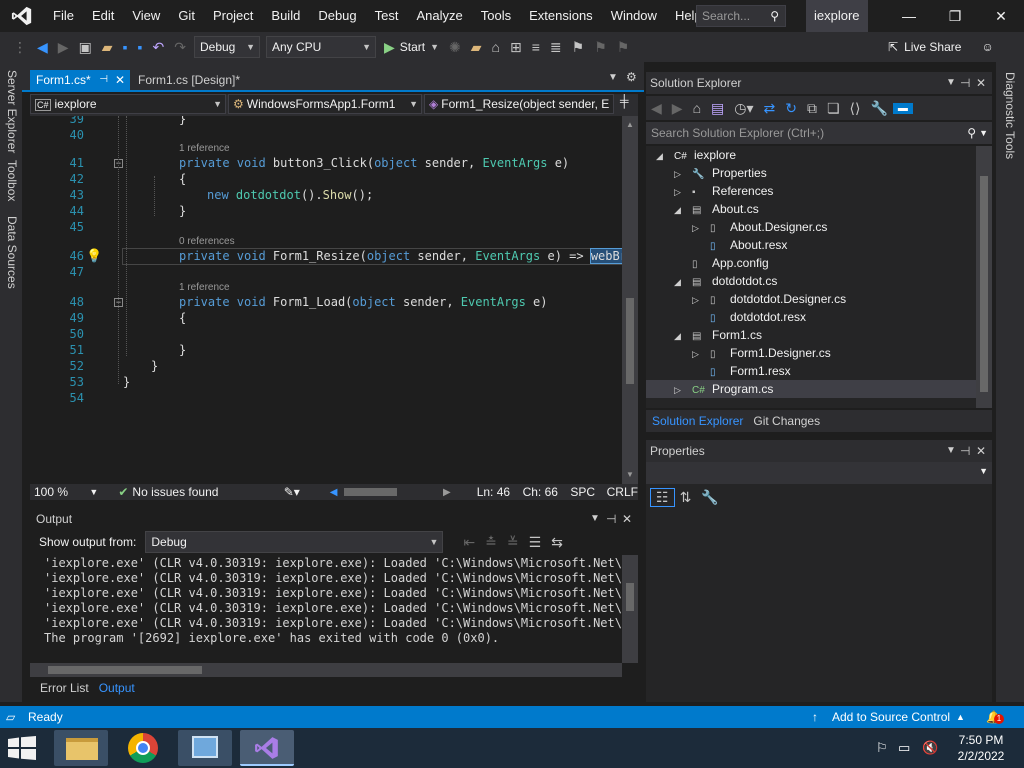 The width and height of the screenshot is (1024, 768). Describe the element at coordinates (981, 748) in the screenshot. I see `system-clock: 7:50 PM 2/2/2022` at that location.